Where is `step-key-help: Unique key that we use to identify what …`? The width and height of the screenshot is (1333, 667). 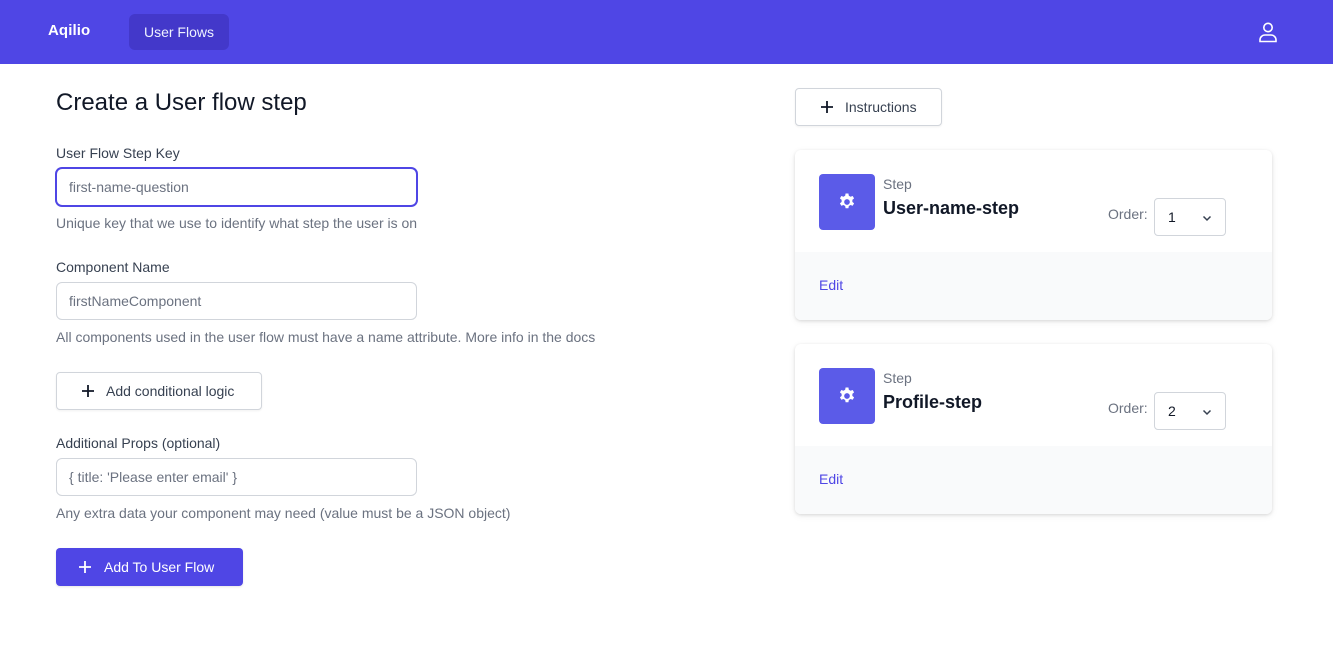 step-key-help: Unique key that we use to identify what … is located at coordinates (237, 223).